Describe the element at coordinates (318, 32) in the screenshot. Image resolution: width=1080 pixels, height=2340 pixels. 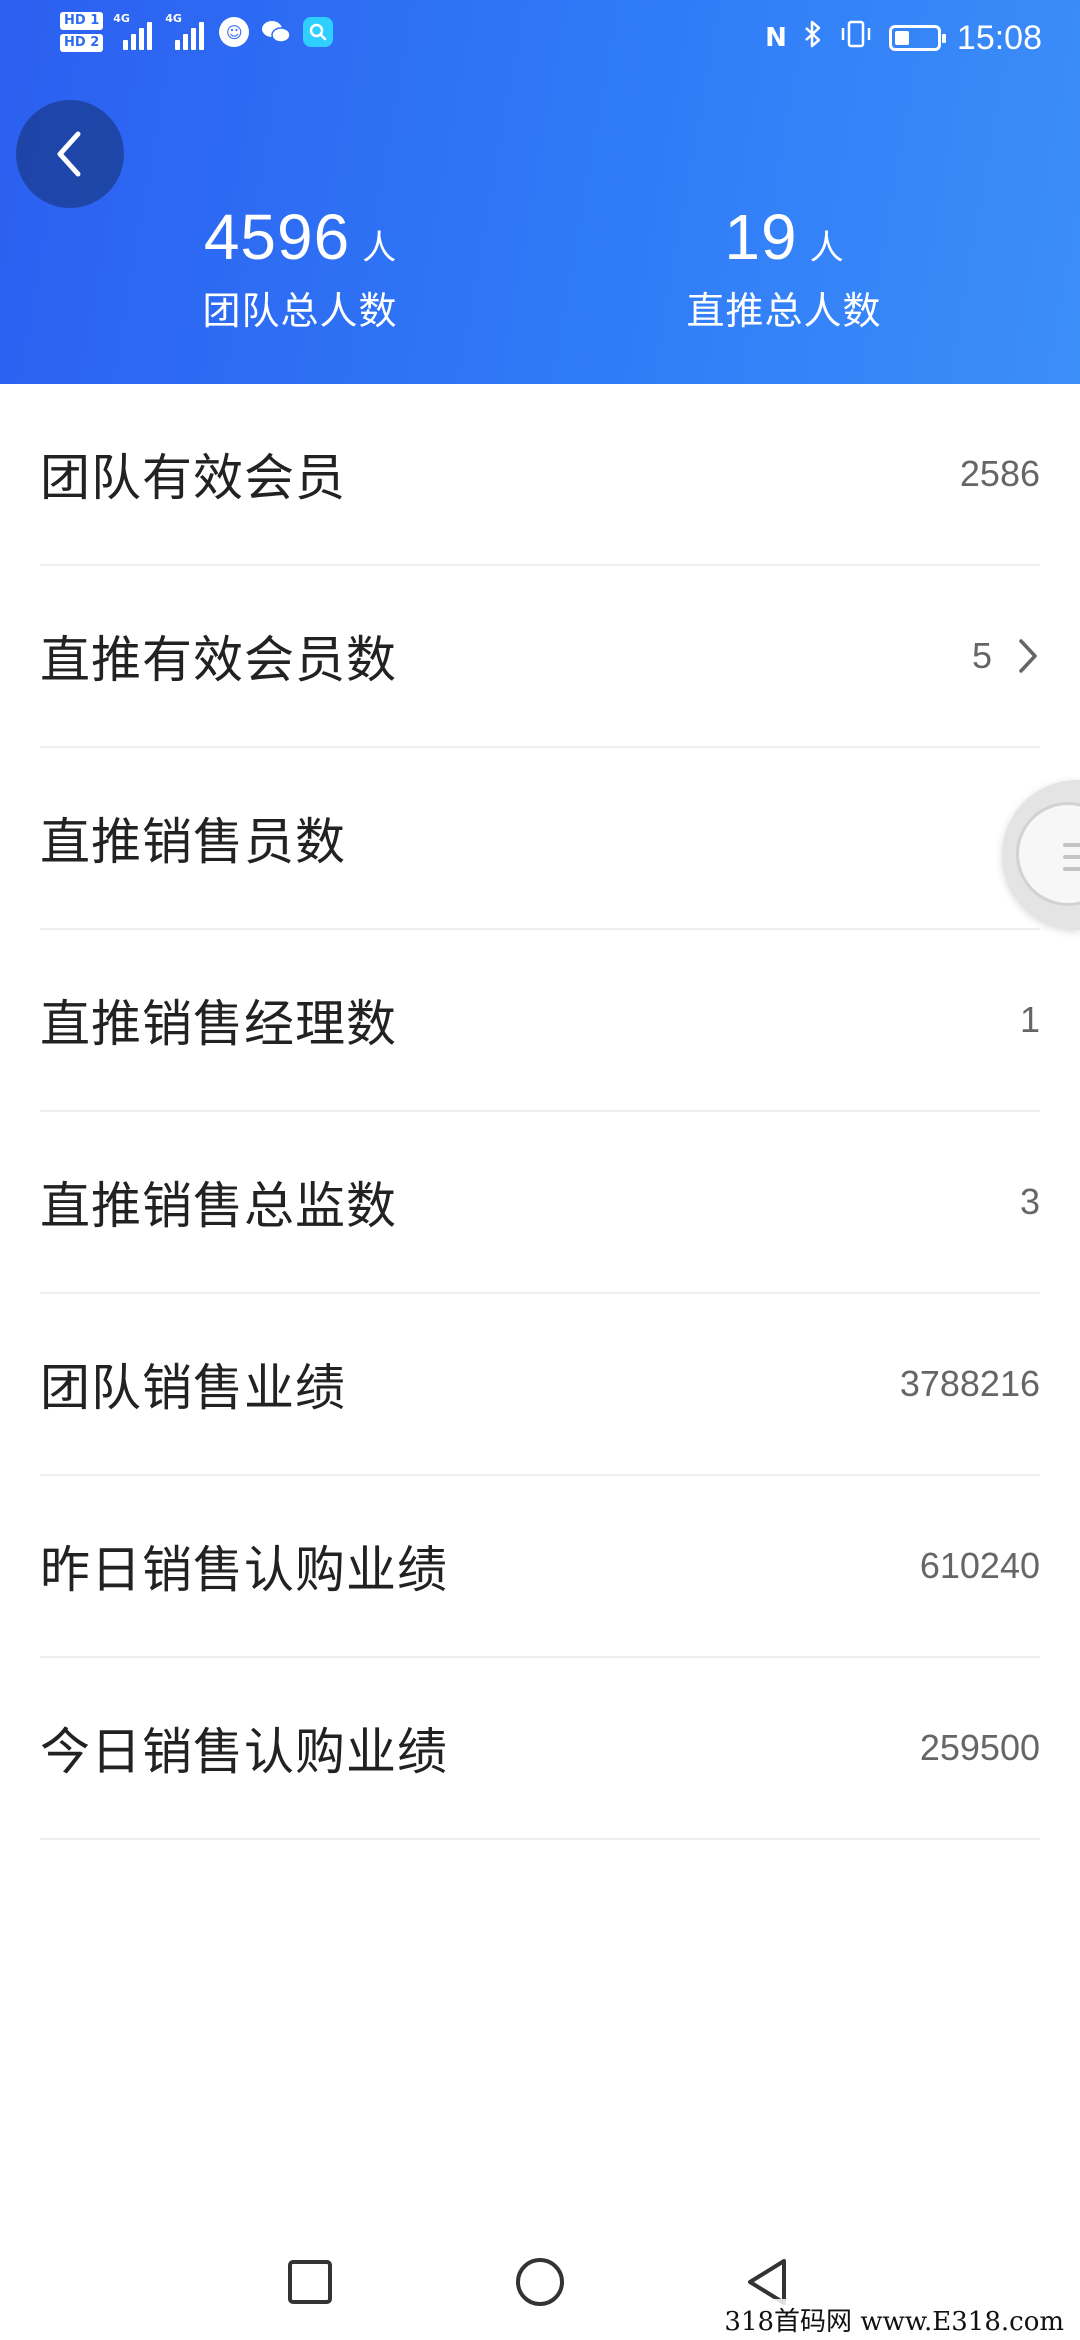
I see `search-app-icon` at that location.